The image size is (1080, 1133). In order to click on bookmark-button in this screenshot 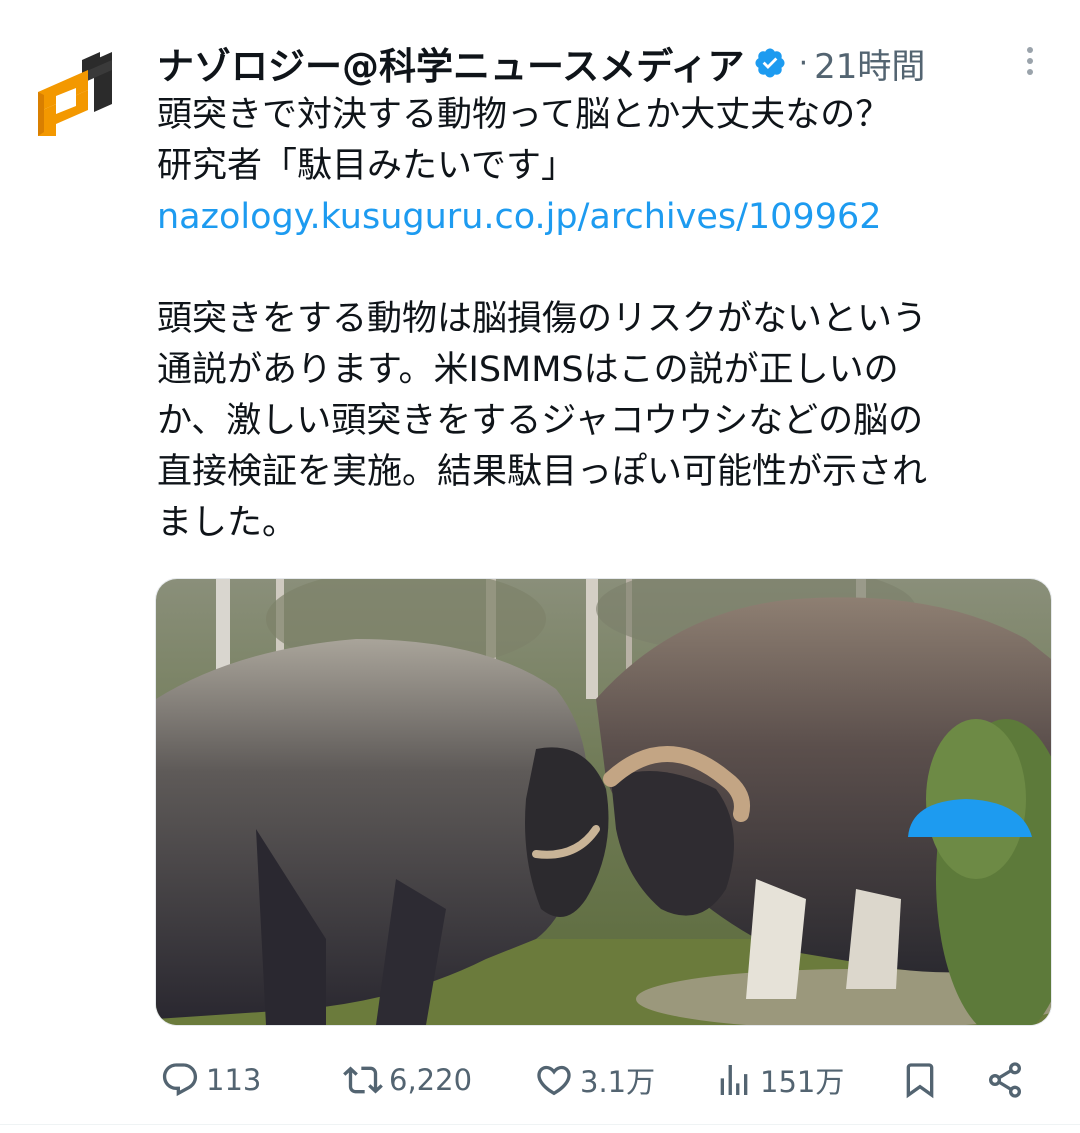, I will do `click(920, 1080)`.